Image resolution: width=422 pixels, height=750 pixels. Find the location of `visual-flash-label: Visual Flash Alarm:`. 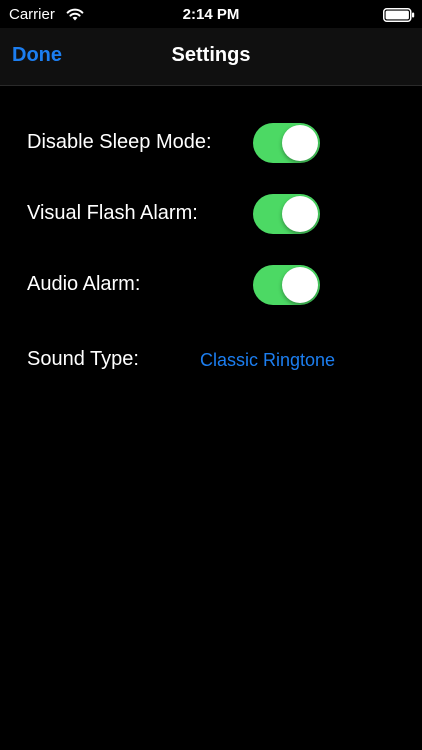

visual-flash-label: Visual Flash Alarm: is located at coordinates (112, 213).